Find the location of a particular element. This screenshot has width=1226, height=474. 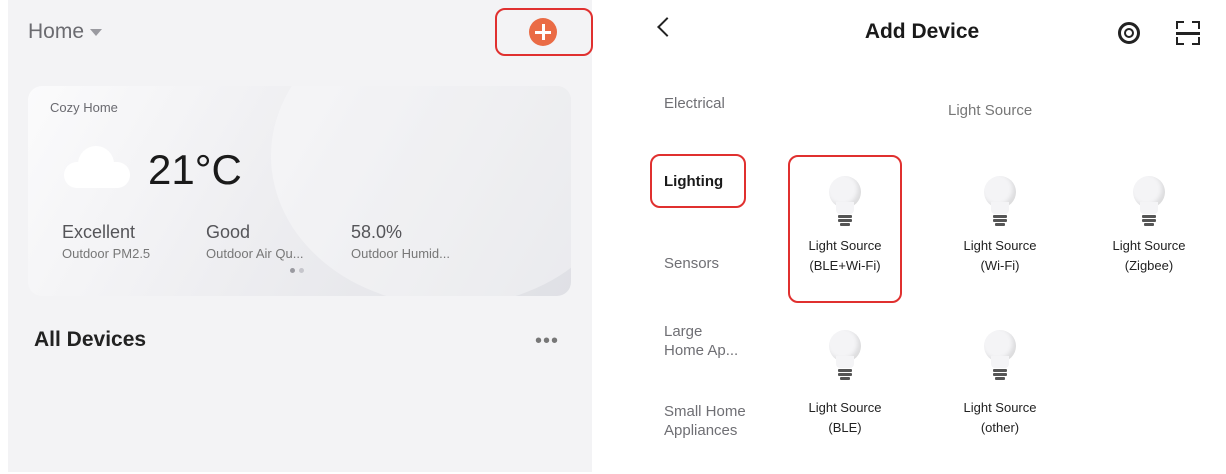

home-title: Home is located at coordinates (56, 31).